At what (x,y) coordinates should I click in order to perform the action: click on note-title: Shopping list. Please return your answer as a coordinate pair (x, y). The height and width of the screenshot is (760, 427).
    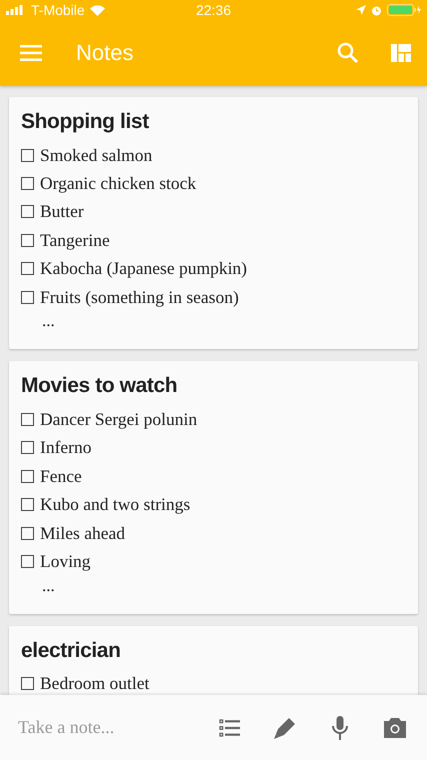
    Looking at the image, I should click on (85, 122).